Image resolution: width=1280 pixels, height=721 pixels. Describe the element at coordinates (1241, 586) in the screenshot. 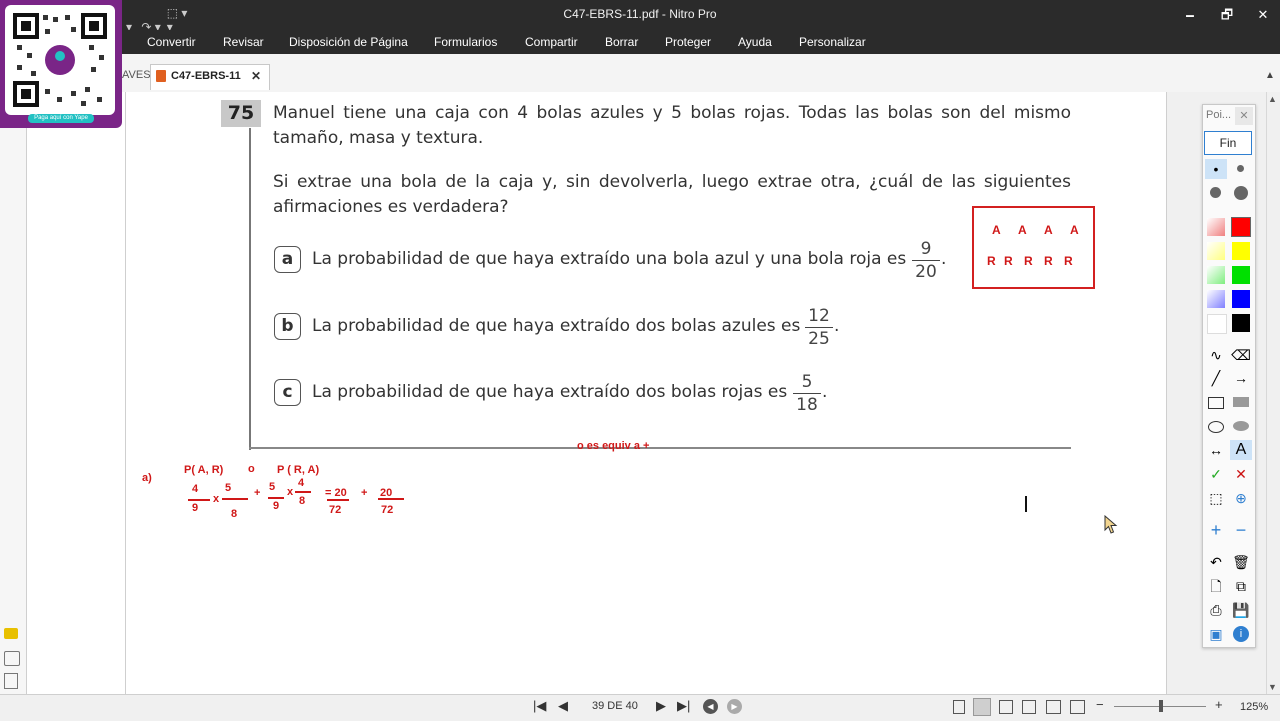

I see `copy-icon: ⧉` at that location.